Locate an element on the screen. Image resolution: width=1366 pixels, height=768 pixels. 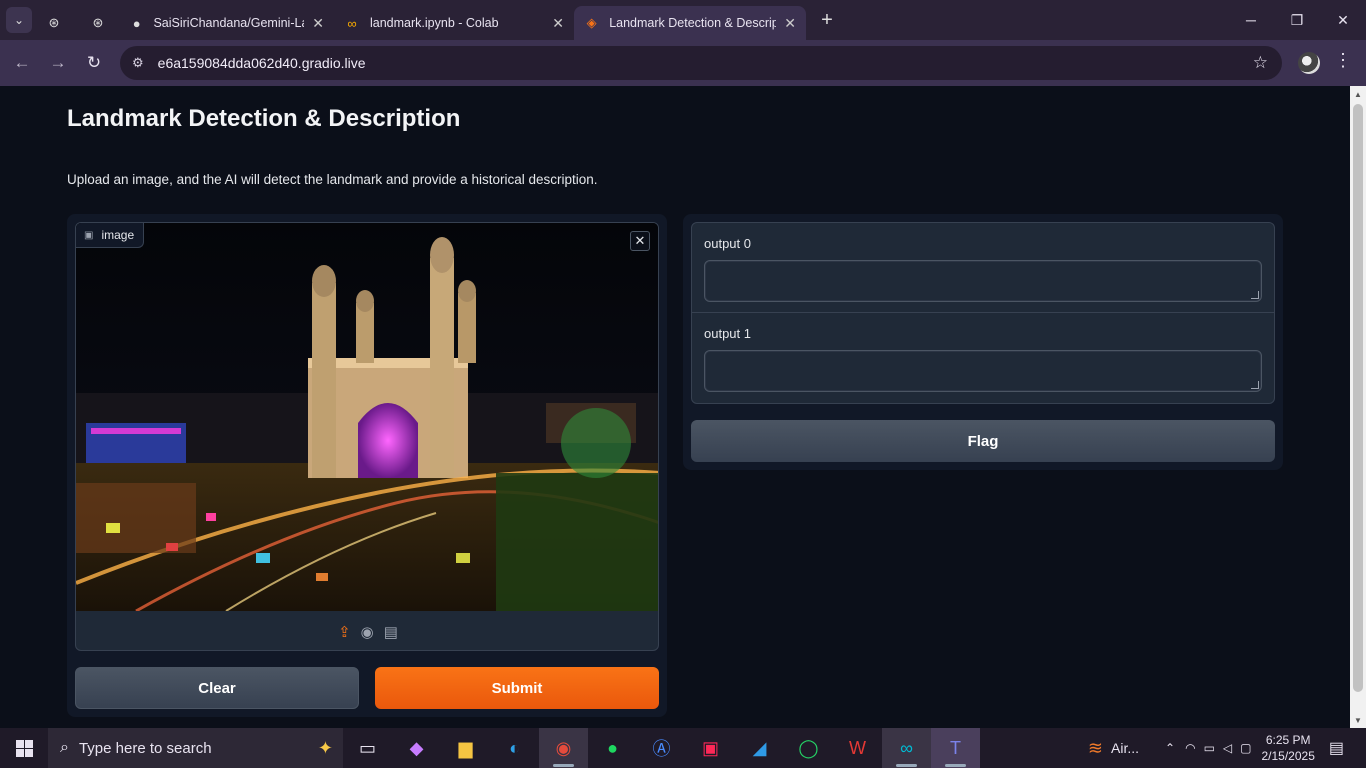
close-window-button: ✕ is located at coordinates (1343, 20).